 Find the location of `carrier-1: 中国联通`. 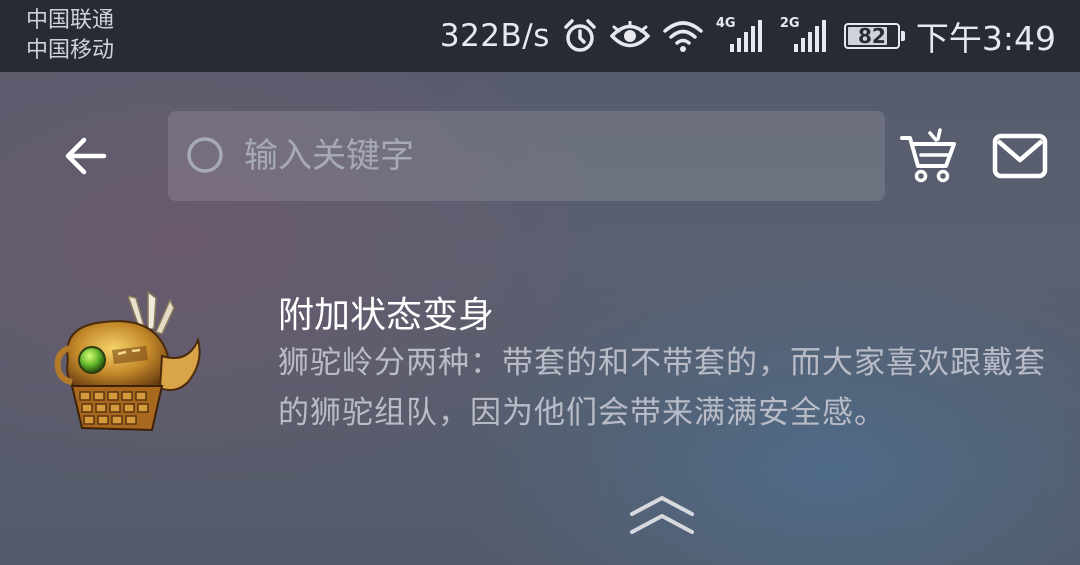

carrier-1: 中国联通 is located at coordinates (70, 20).